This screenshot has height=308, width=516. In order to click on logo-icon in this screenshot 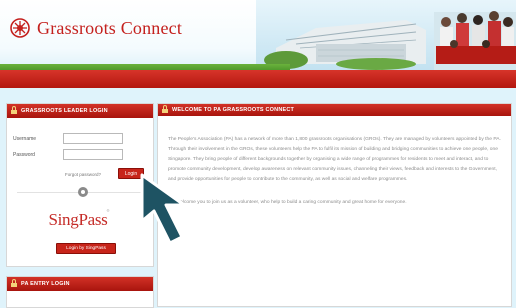, I will do `click(20, 28)`.